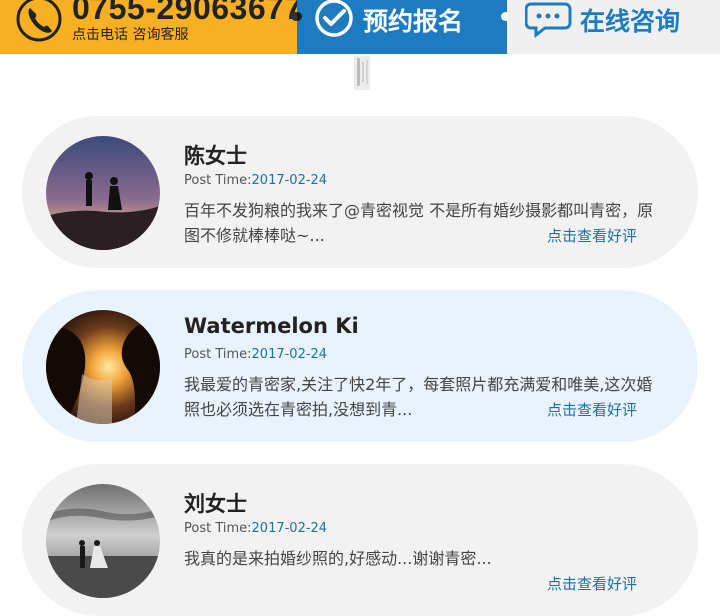 The height and width of the screenshot is (616, 720). Describe the element at coordinates (215, 156) in the screenshot. I see `reviewer-name: 陈女士` at that location.